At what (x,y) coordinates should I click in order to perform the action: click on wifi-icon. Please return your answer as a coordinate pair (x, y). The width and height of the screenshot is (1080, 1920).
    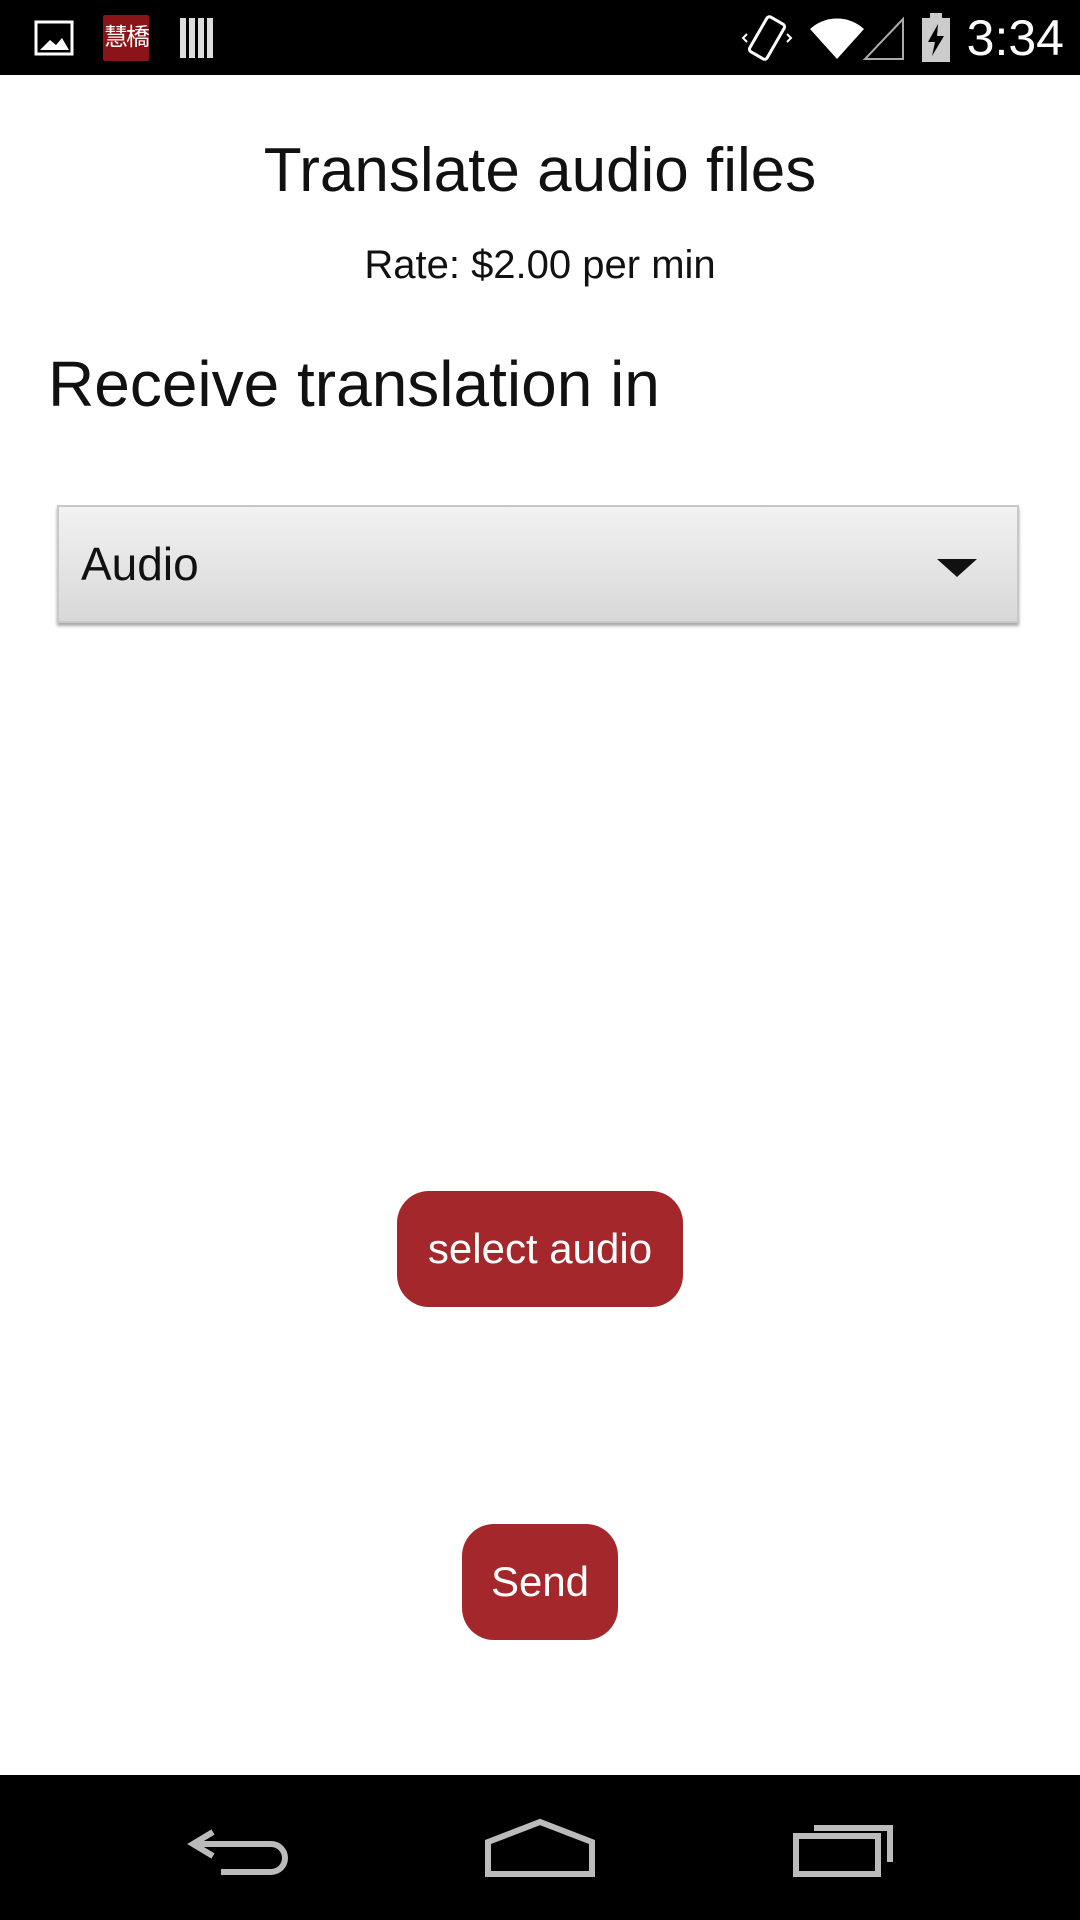
    Looking at the image, I should click on (837, 37).